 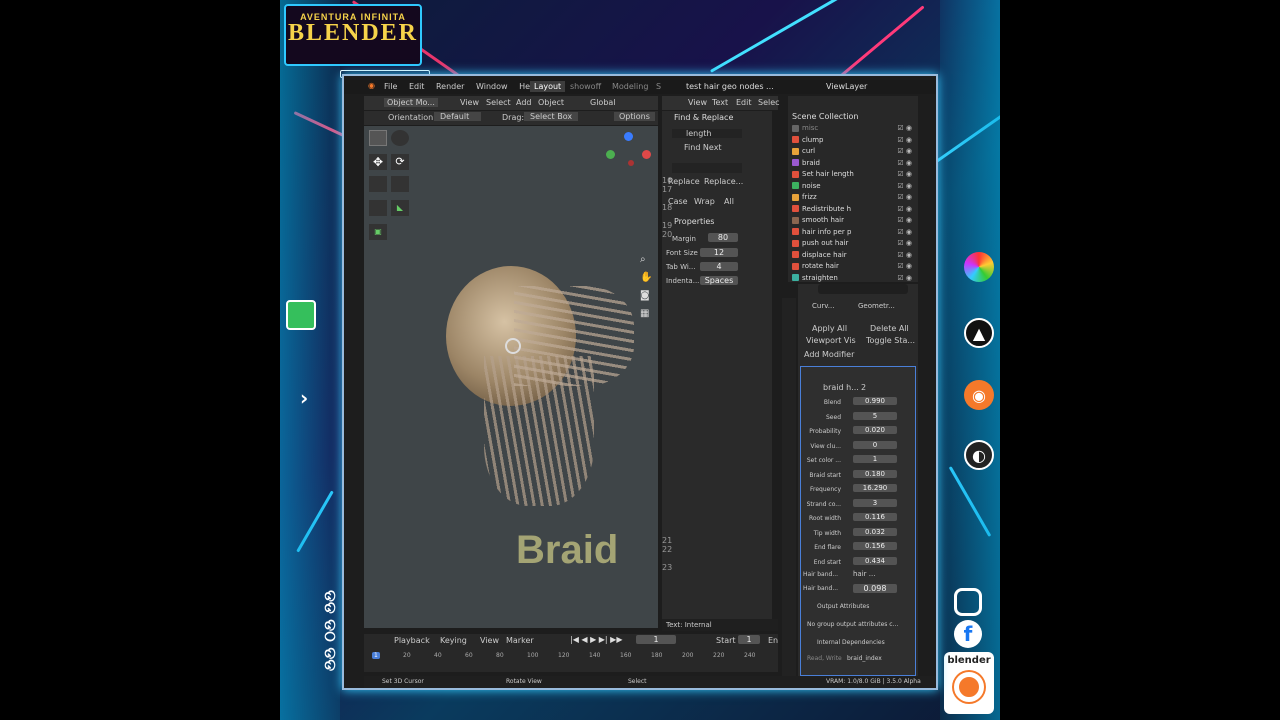 What do you see at coordinates (846, 86) in the screenshot?
I see `view-layer: ViewLayer` at bounding box center [846, 86].